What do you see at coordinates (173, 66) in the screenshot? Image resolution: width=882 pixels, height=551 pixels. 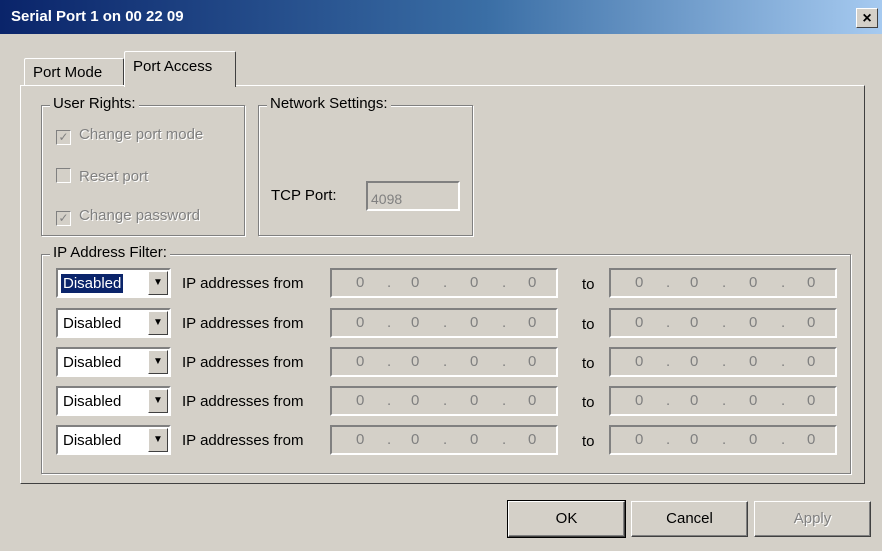 I see `tab-label: Port Access` at bounding box center [173, 66].